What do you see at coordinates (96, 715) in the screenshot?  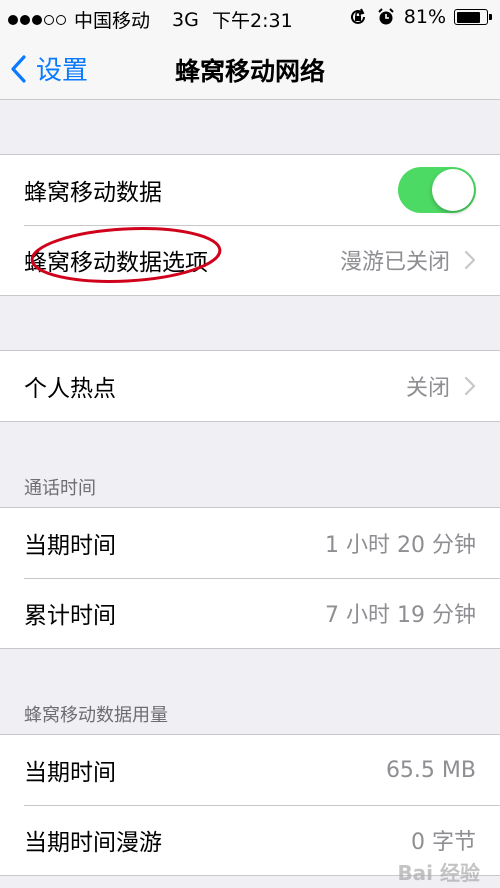 I see `data-usage-header: 蜂窝移动数据用量` at bounding box center [96, 715].